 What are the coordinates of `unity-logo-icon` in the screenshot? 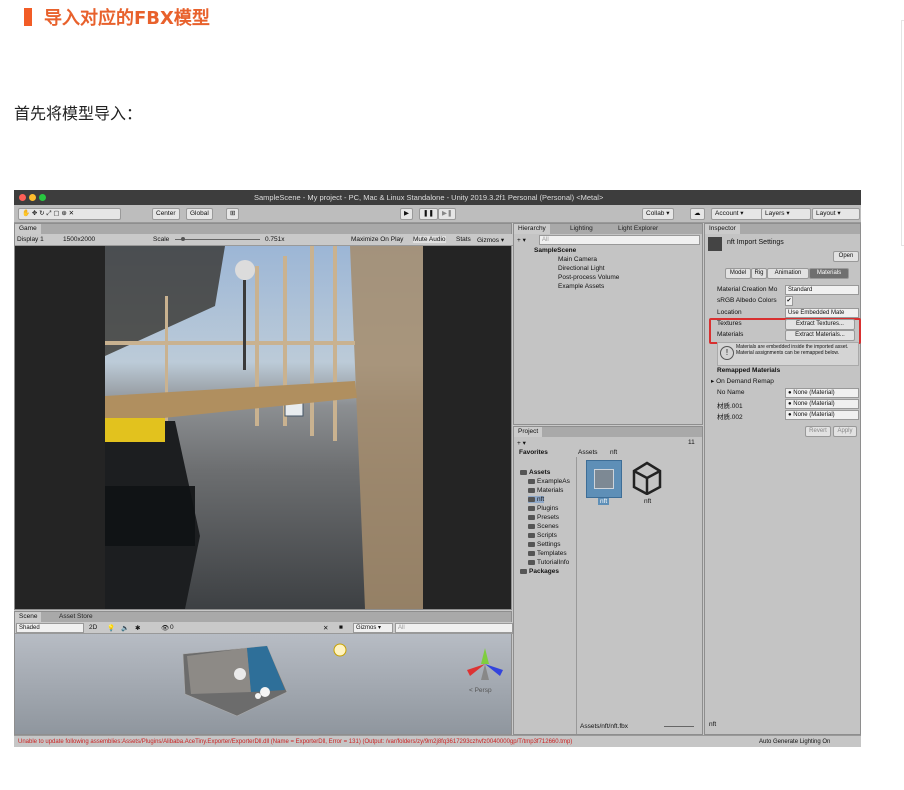 It's located at (647, 478).